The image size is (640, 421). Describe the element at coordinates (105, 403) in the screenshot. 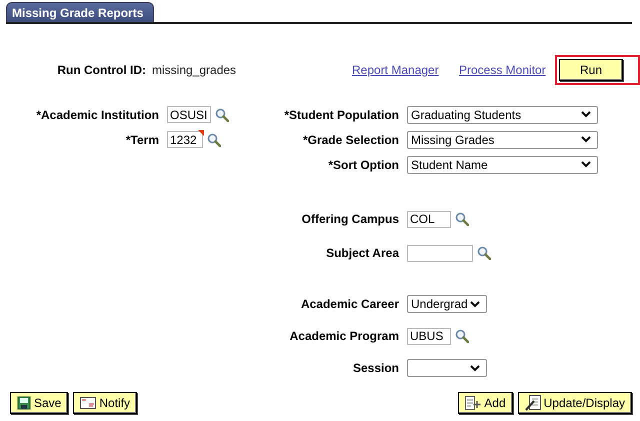

I see `notify-button: Notify` at that location.